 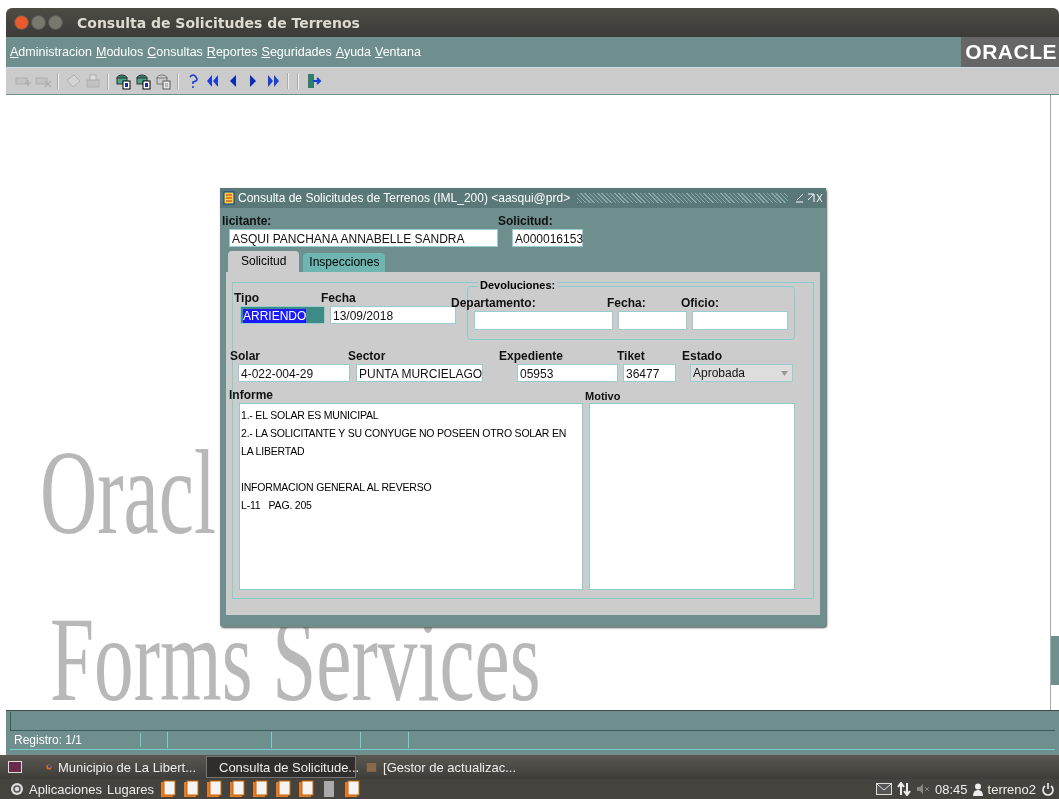 What do you see at coordinates (17, 789) in the screenshot?
I see `ubuntu-logo-icon` at bounding box center [17, 789].